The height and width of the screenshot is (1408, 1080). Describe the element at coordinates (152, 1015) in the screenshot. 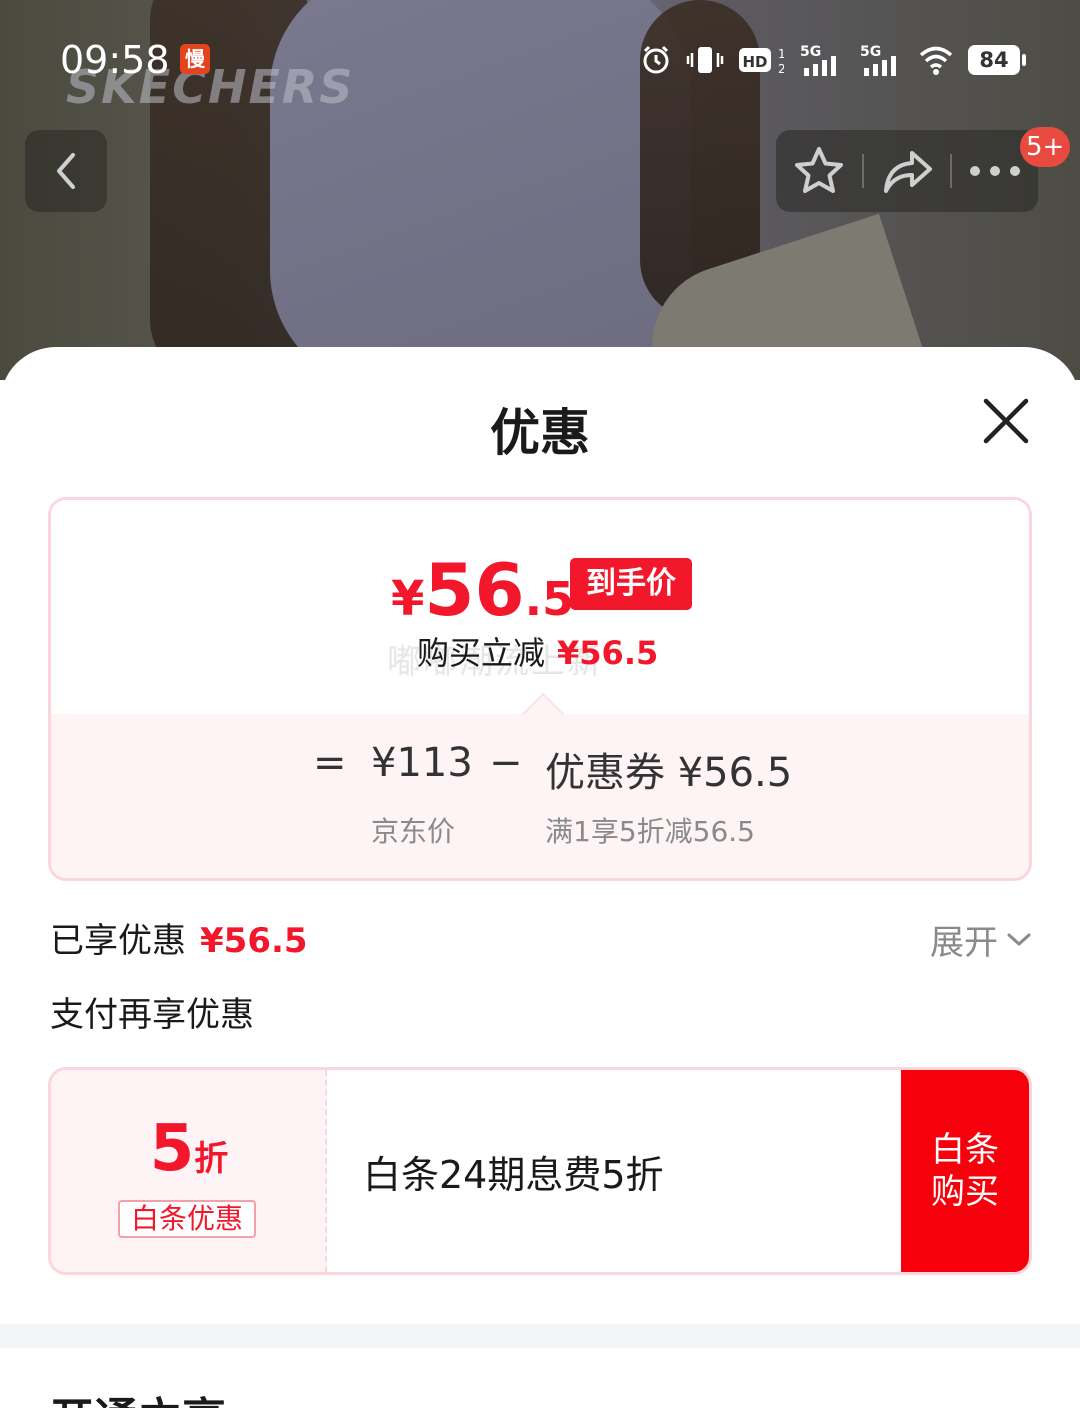

I see `payment-discount-heading: 支付再享优惠` at that location.